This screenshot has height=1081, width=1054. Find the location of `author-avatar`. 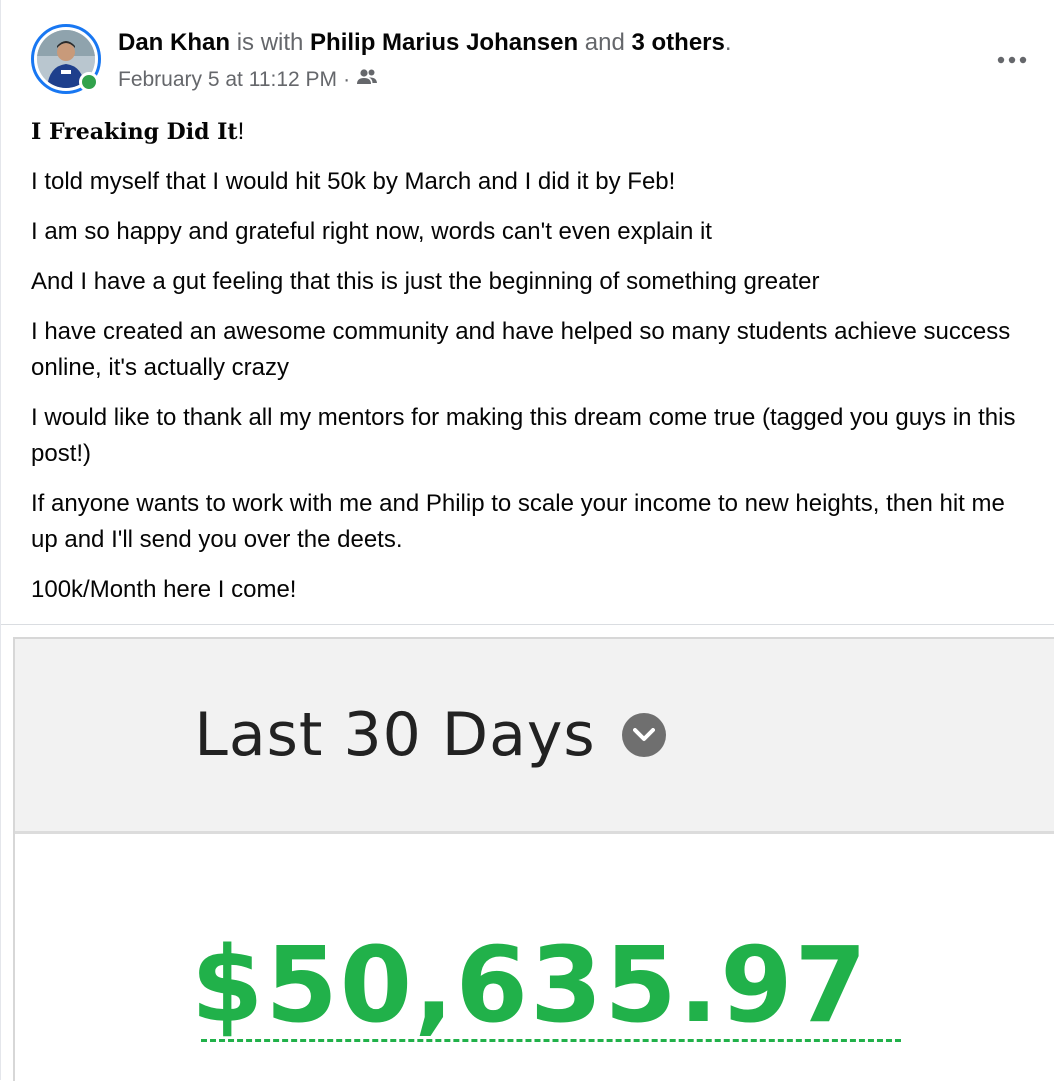

author-avatar is located at coordinates (66, 59).